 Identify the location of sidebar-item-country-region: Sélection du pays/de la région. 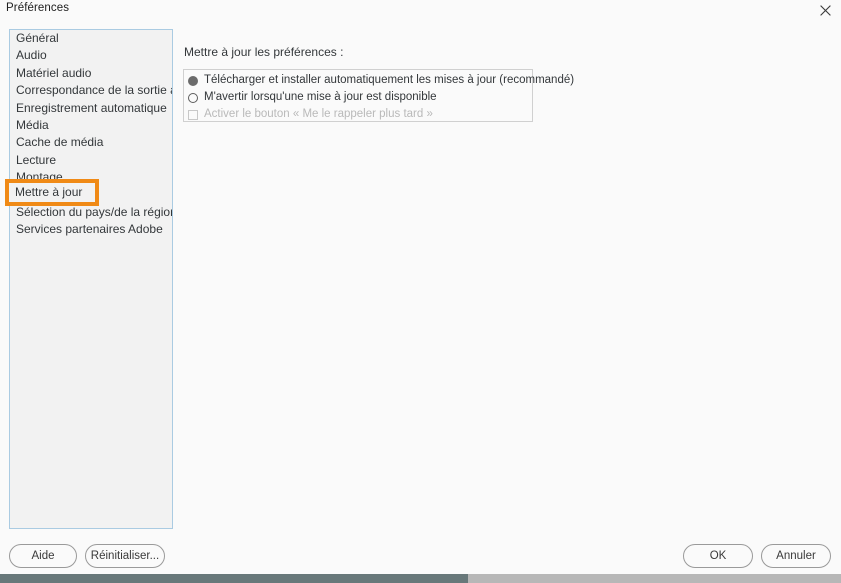
(91, 212).